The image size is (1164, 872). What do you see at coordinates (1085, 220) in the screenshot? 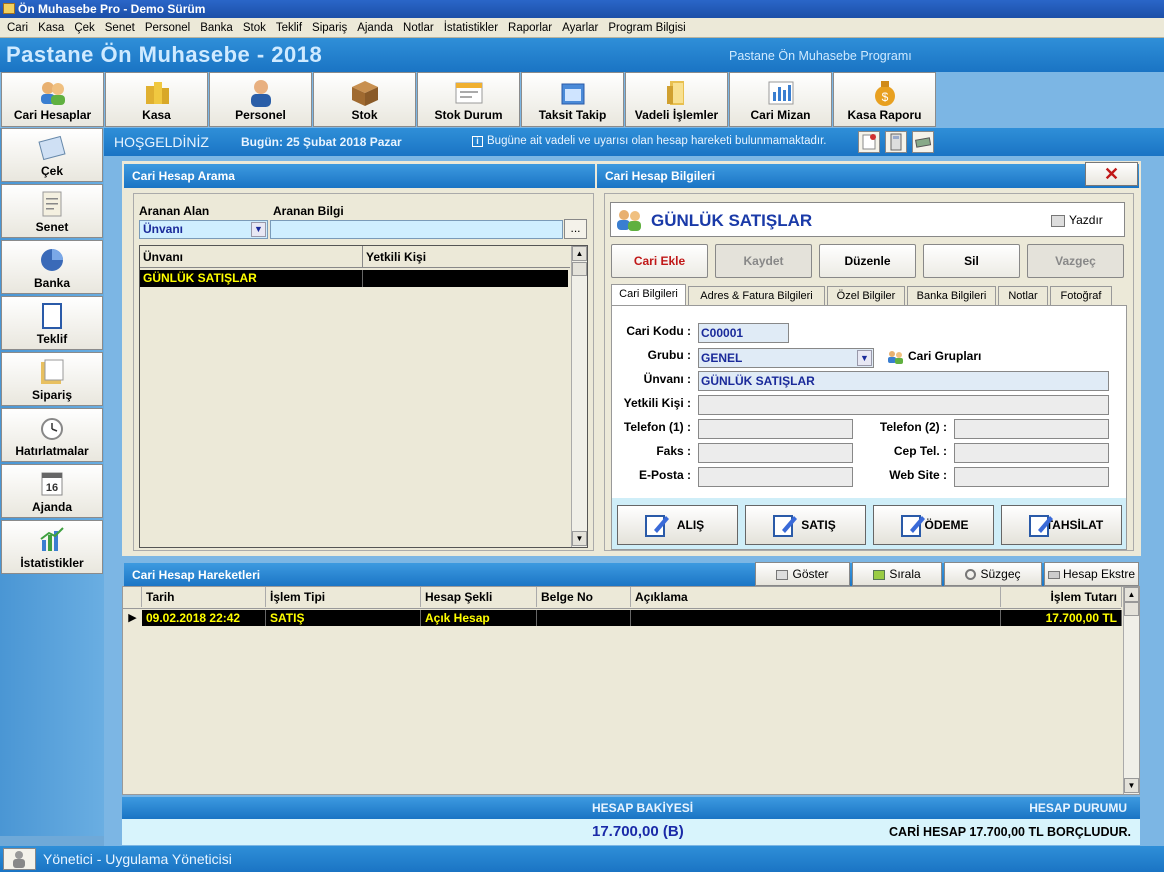
I see `print-button: Yazdır` at bounding box center [1085, 220].